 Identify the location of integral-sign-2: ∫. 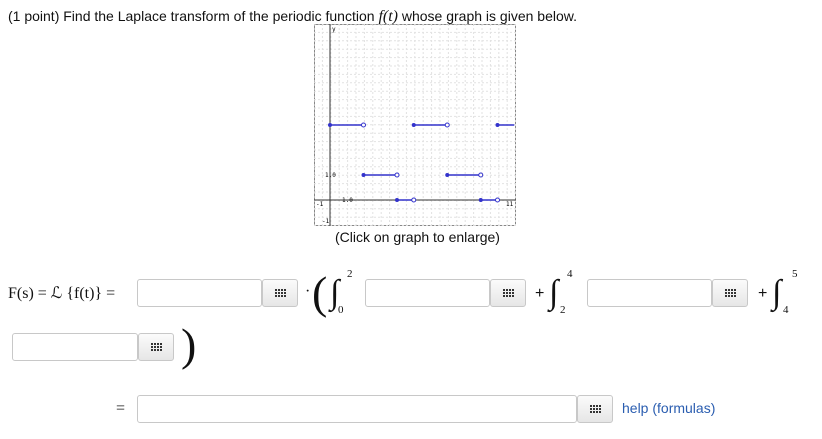
(554, 292).